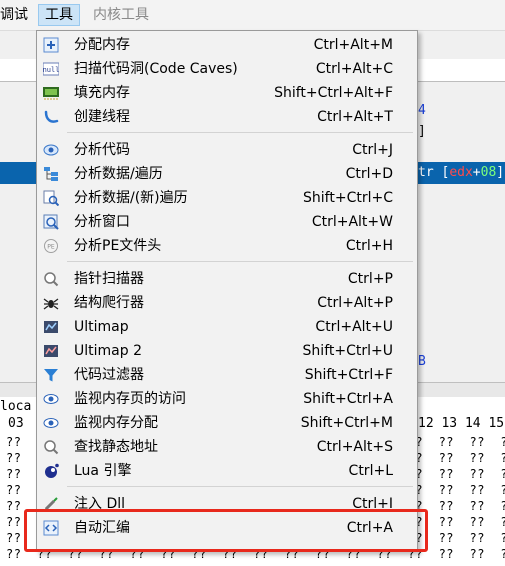 The image size is (505, 566). Describe the element at coordinates (102, 117) in the screenshot. I see `menu-item-label: 创建线程` at that location.